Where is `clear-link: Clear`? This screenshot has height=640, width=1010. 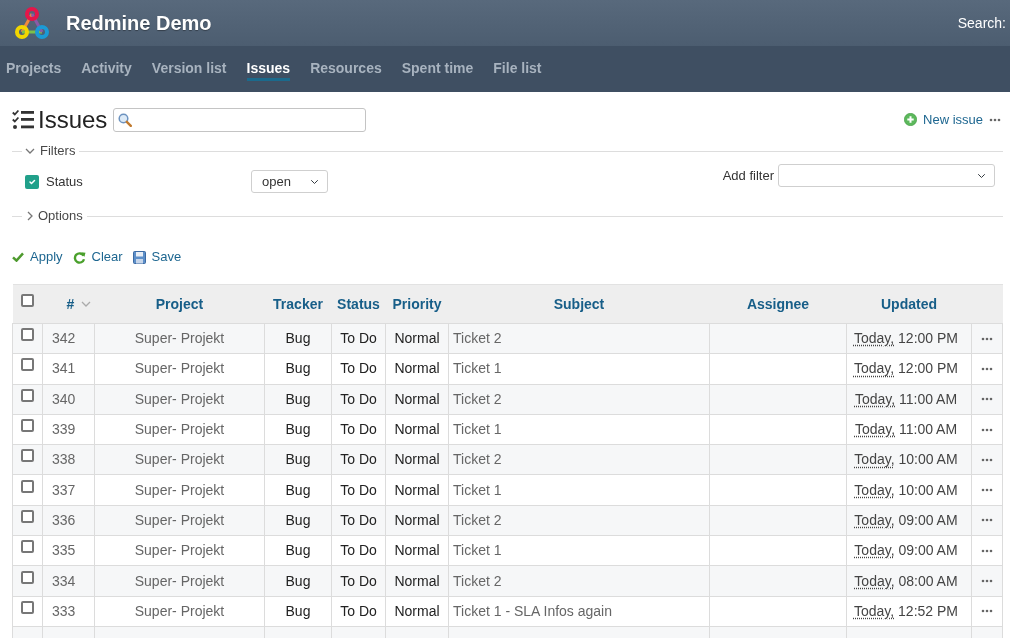
clear-link: Clear is located at coordinates (97, 257).